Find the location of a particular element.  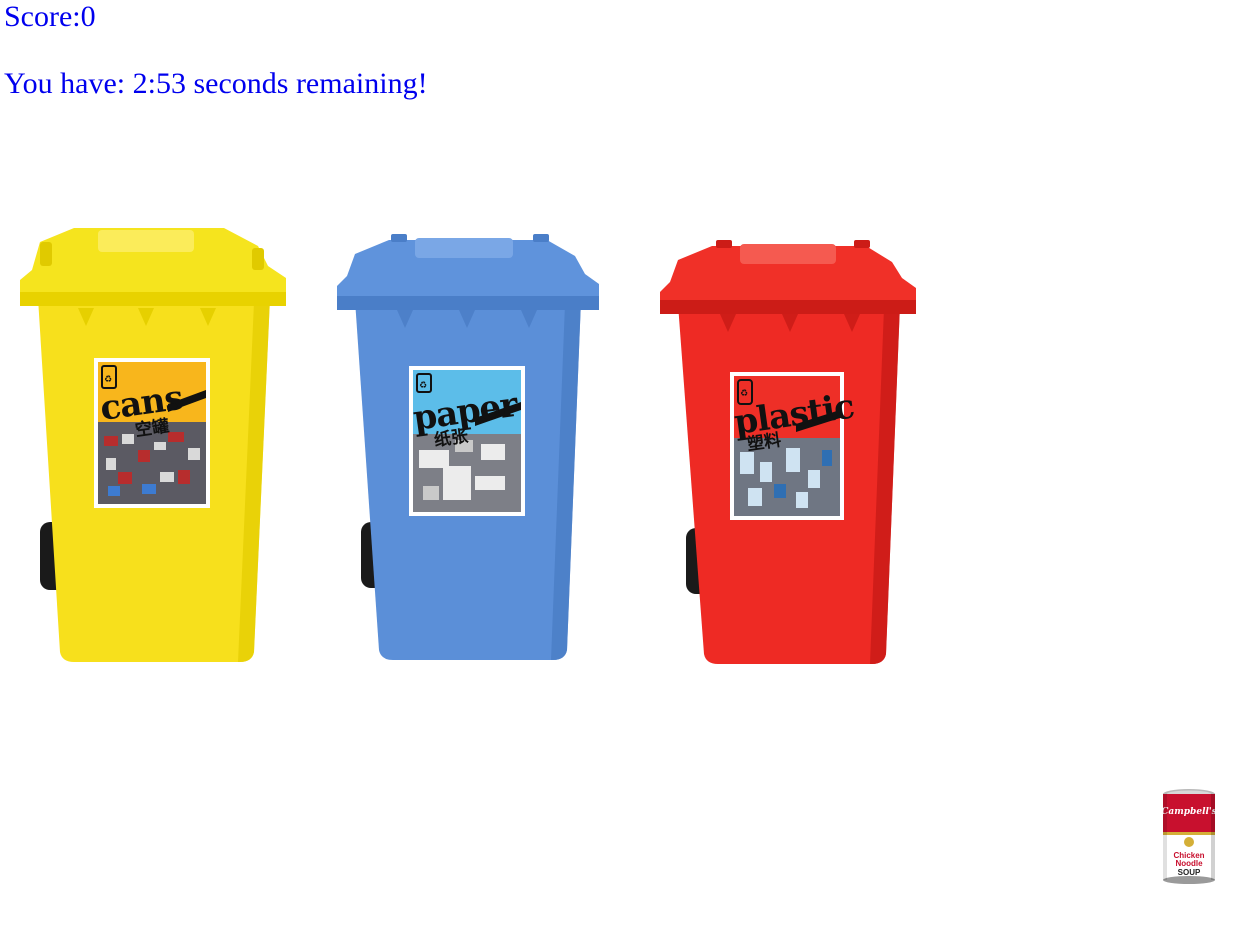

score-display: Score:0 is located at coordinates (50, 16).